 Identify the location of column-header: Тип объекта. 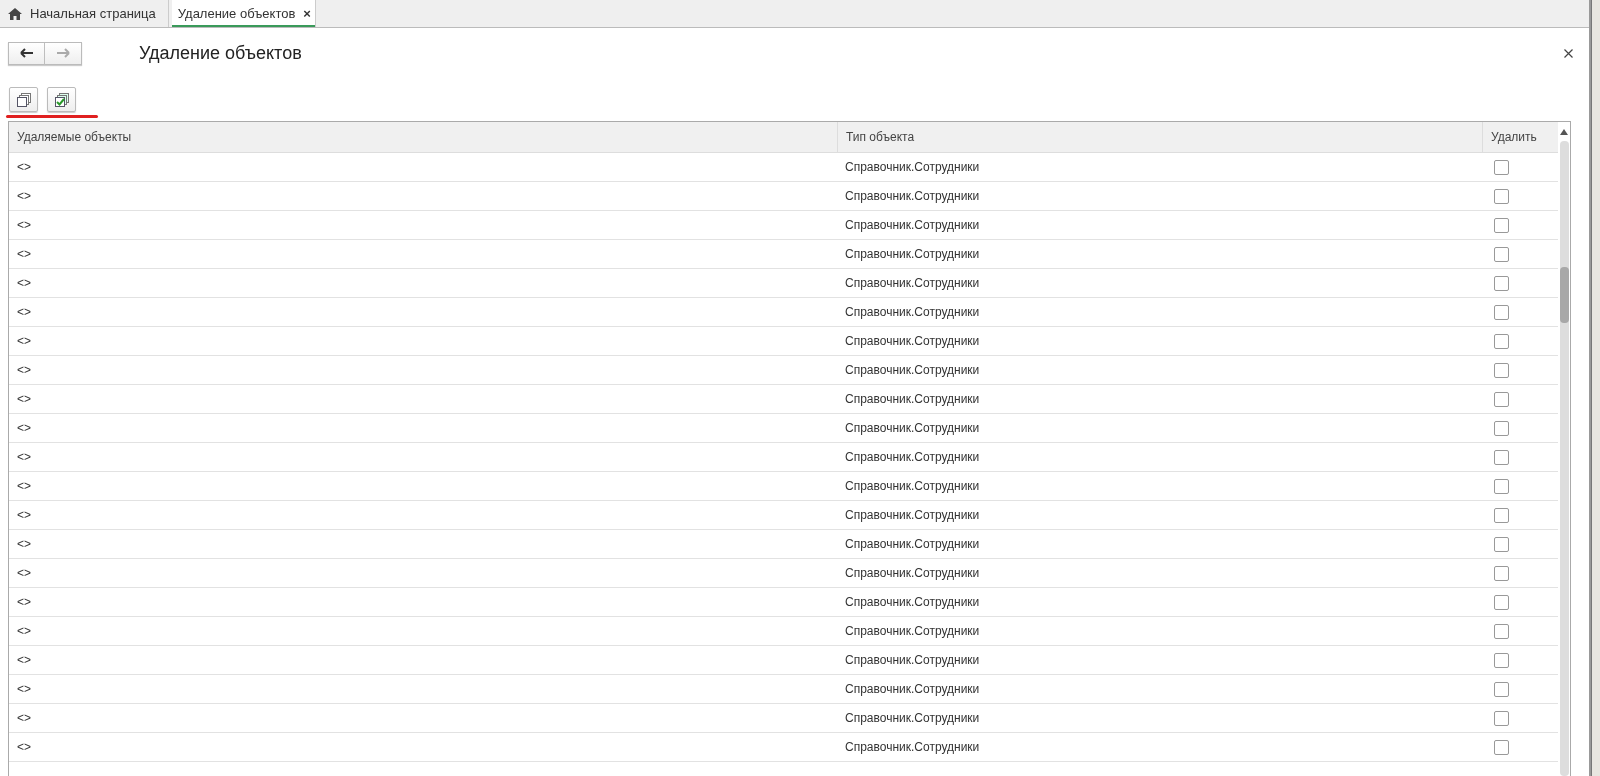
(1160, 137).